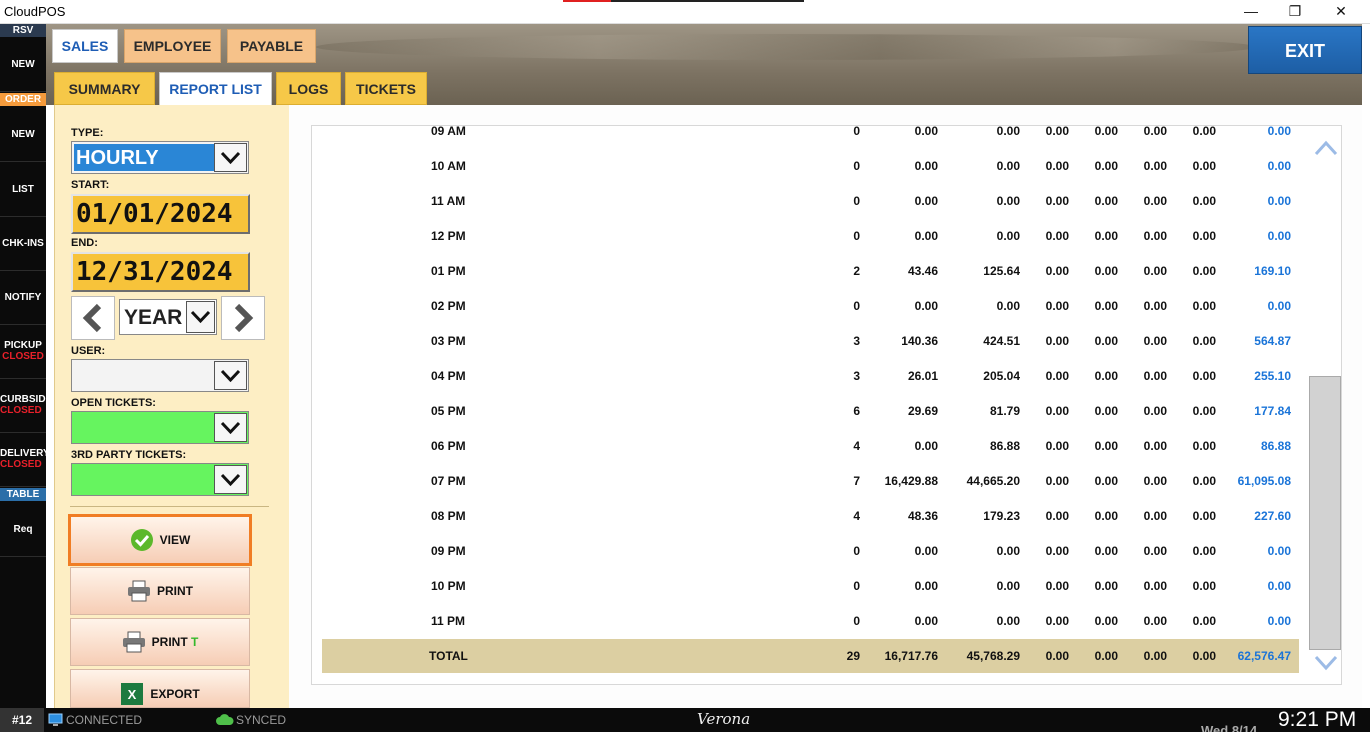 Image resolution: width=1370 pixels, height=732 pixels. I want to click on scroll-down-icon, so click(1326, 663).